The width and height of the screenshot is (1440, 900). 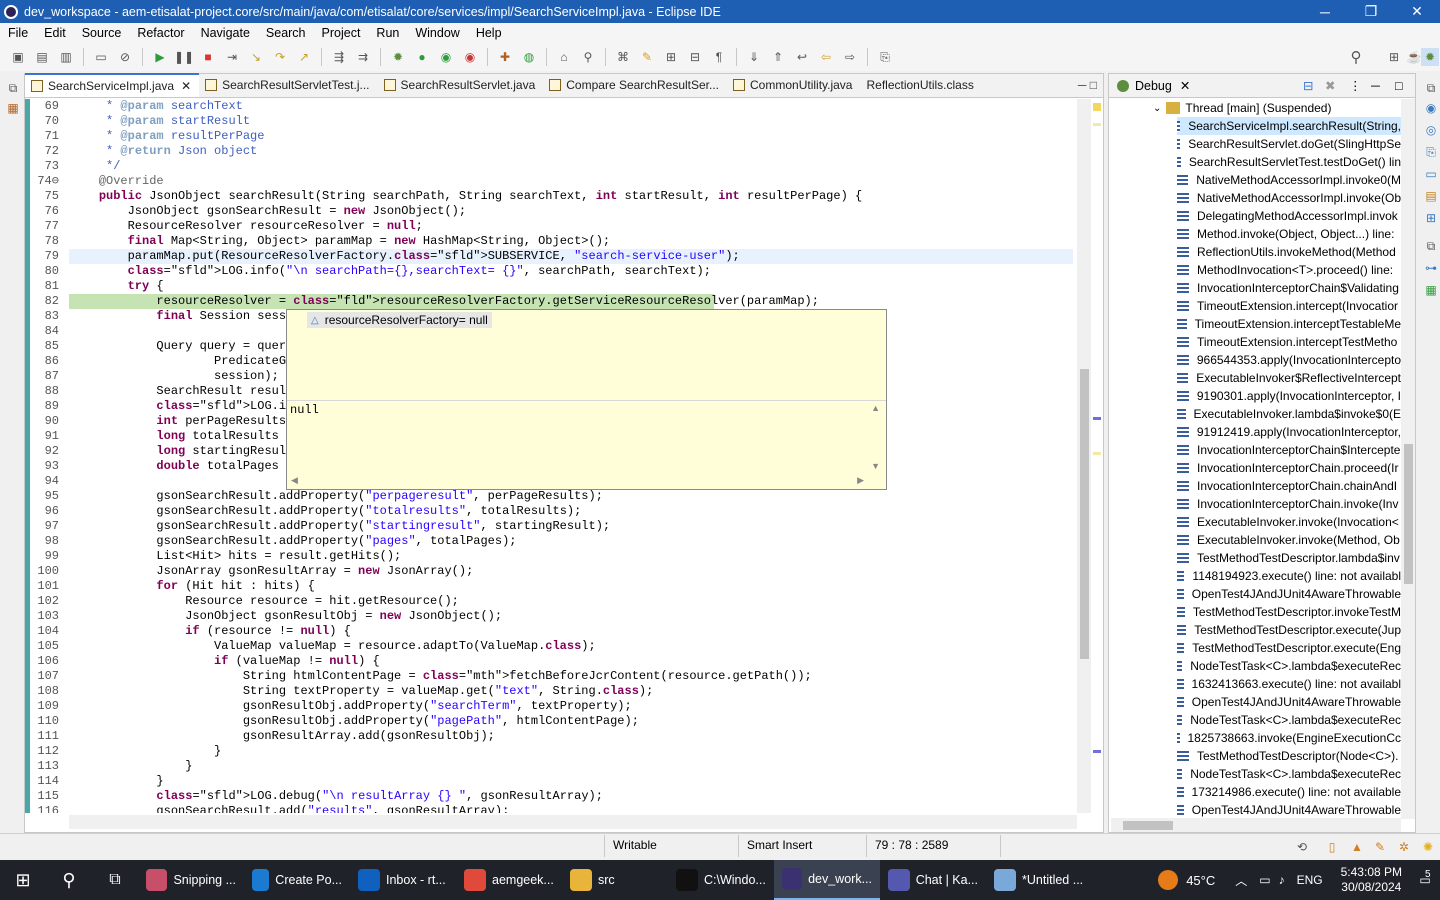 I want to click on code-line: * @param searchText, so click(x=156, y=106).